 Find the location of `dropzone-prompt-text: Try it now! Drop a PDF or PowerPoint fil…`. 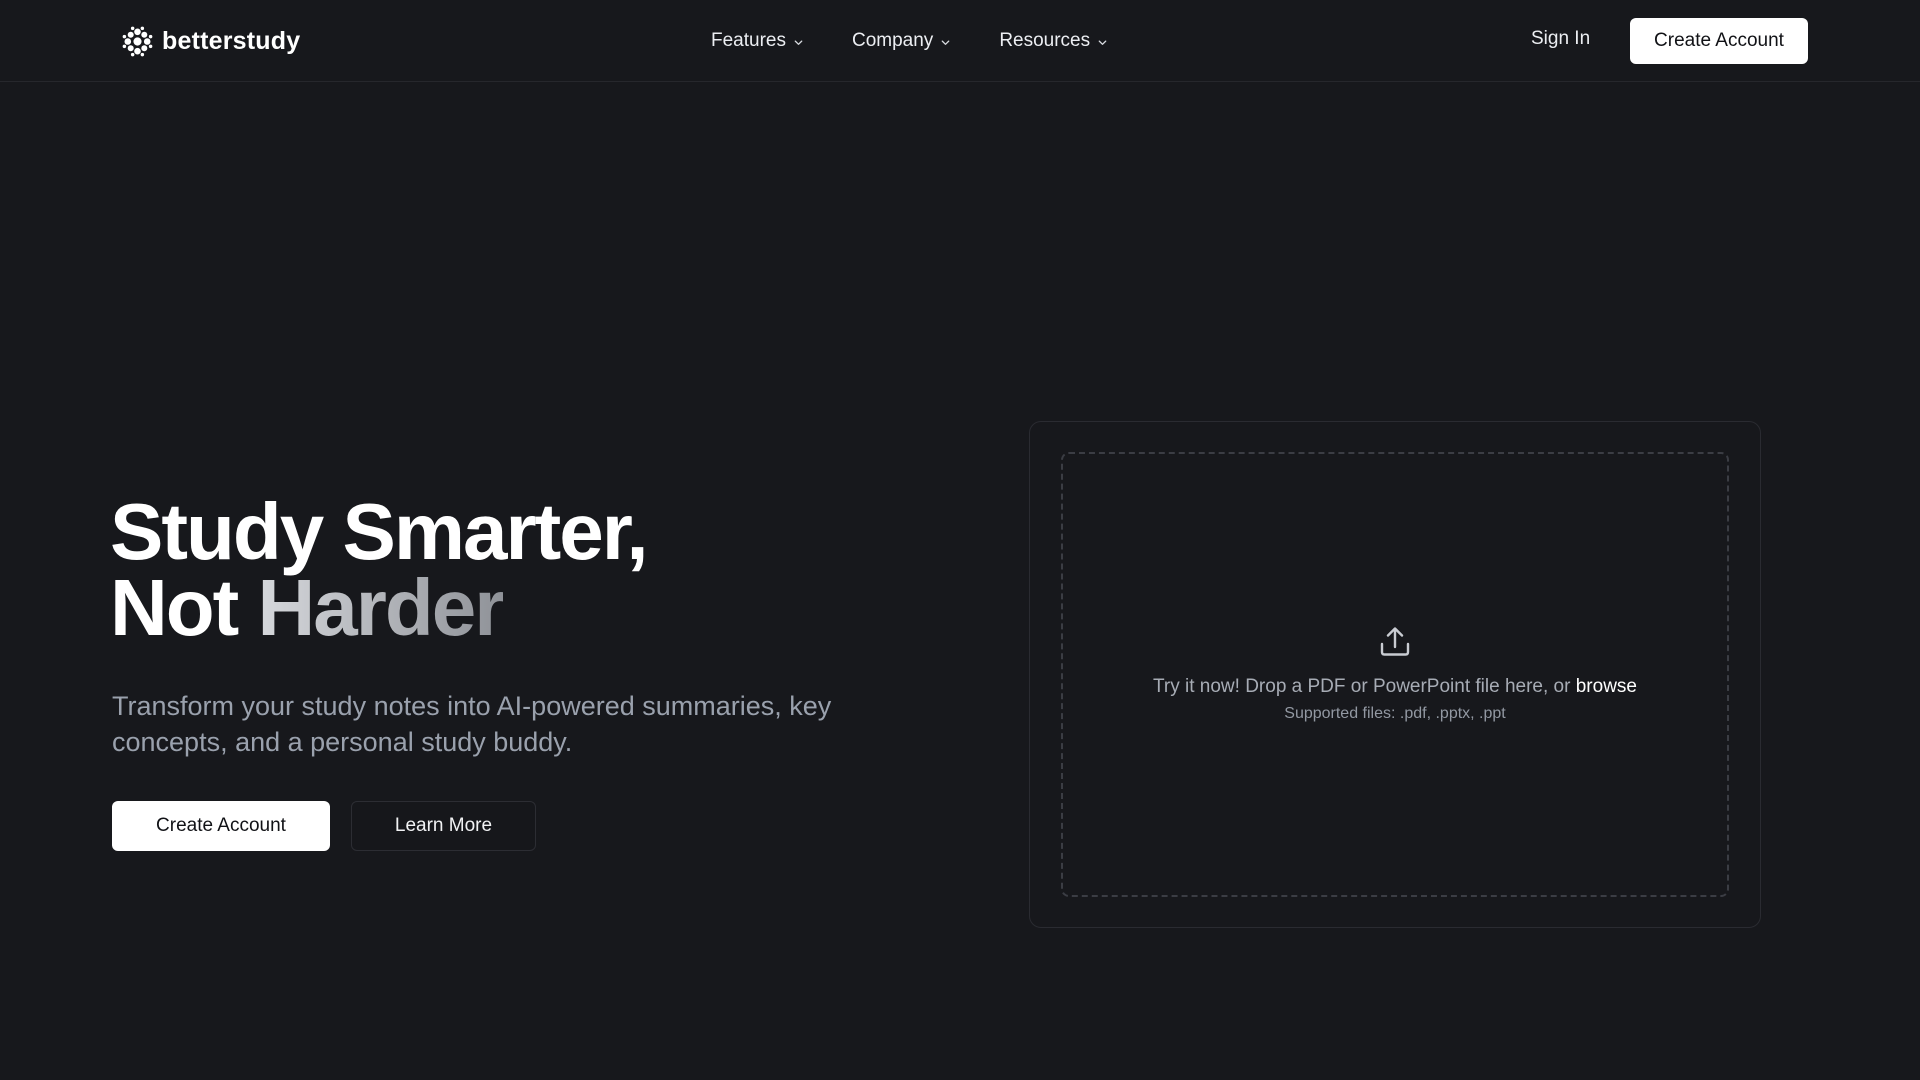

dropzone-prompt-text: Try it now! Drop a PDF or PowerPoint fil… is located at coordinates (1364, 686).